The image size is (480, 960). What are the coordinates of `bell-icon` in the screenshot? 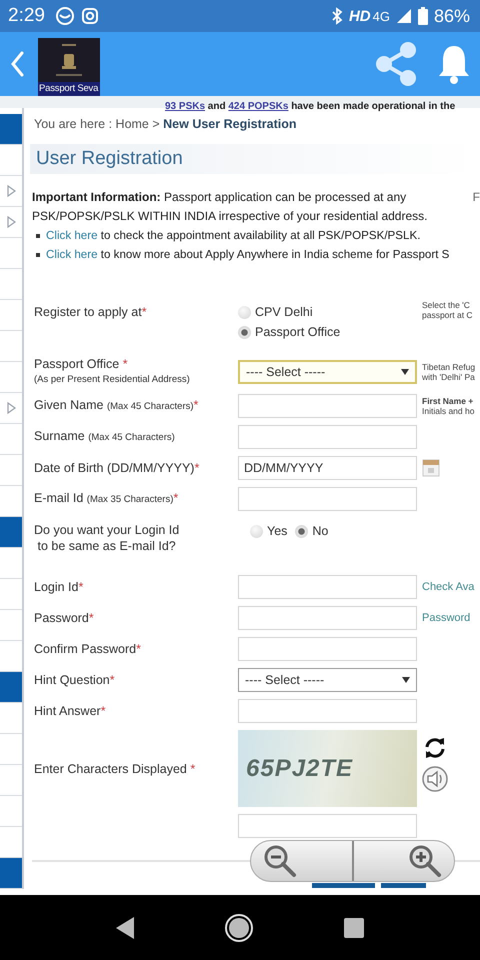 It's located at (454, 64).